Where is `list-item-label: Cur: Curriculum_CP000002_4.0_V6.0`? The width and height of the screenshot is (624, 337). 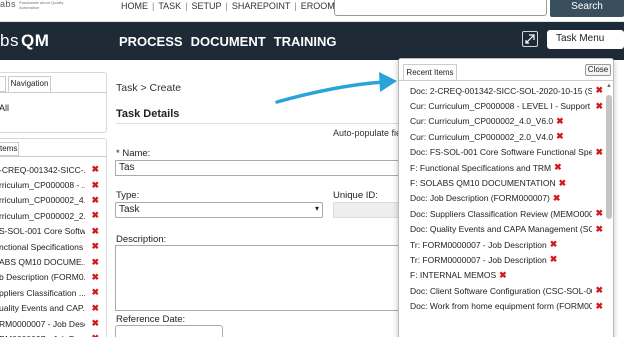
list-item-label: Cur: Curriculum_CP000002_4.0_V6.0 is located at coordinates (482, 121).